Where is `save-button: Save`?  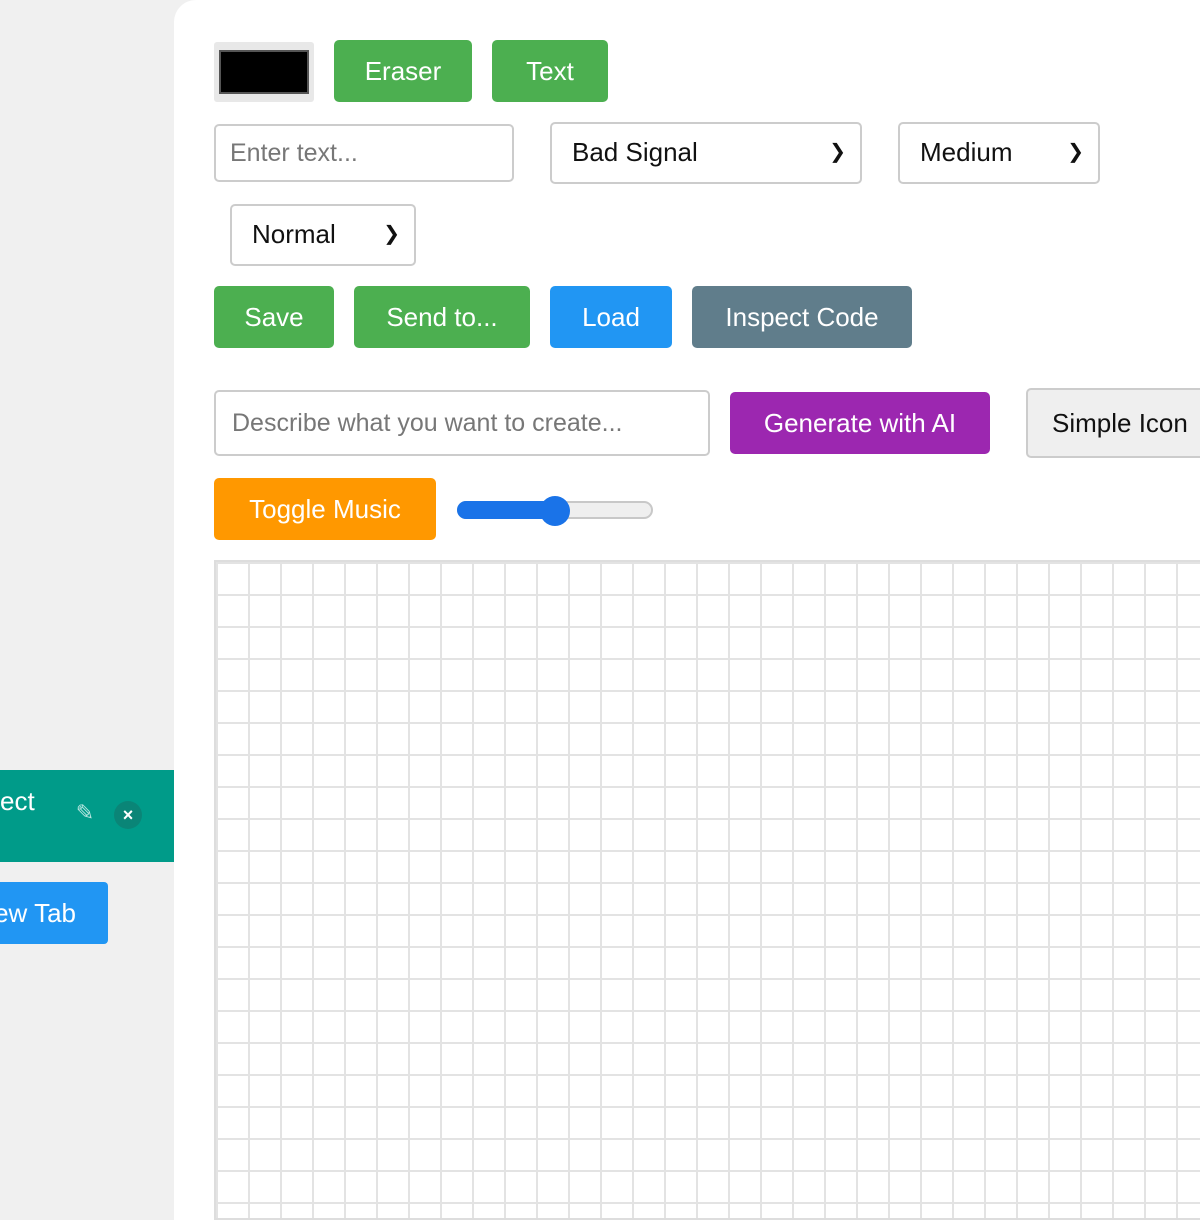
save-button: Save is located at coordinates (274, 317).